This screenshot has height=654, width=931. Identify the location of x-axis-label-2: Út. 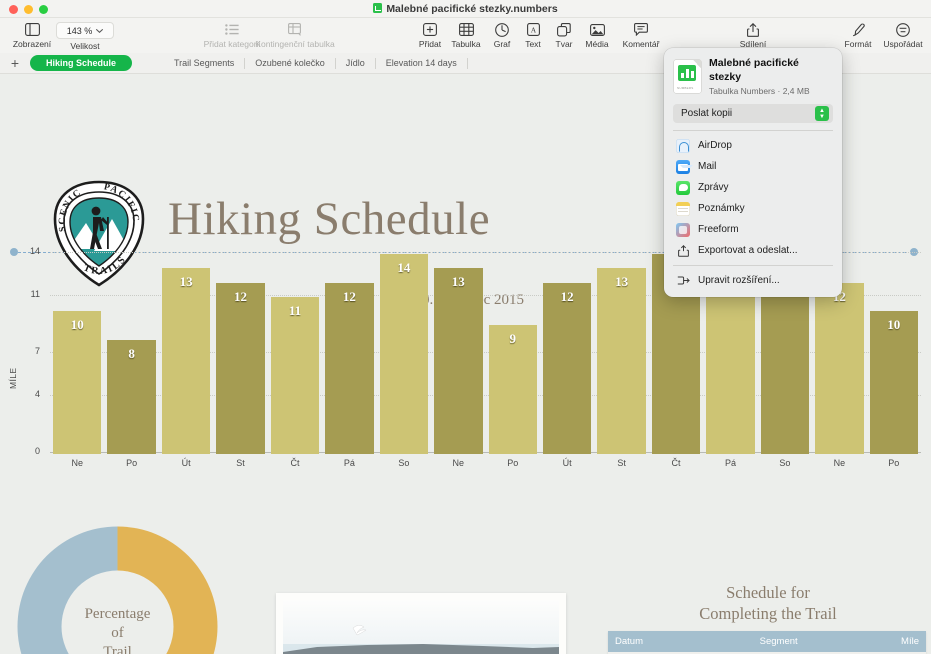
(186, 463).